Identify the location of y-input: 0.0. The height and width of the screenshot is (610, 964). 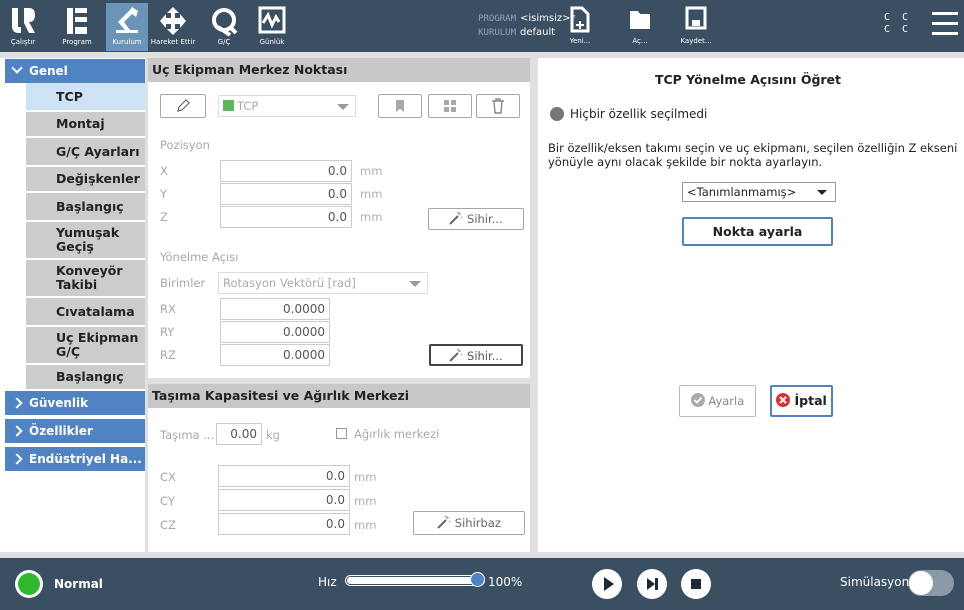
(286, 194).